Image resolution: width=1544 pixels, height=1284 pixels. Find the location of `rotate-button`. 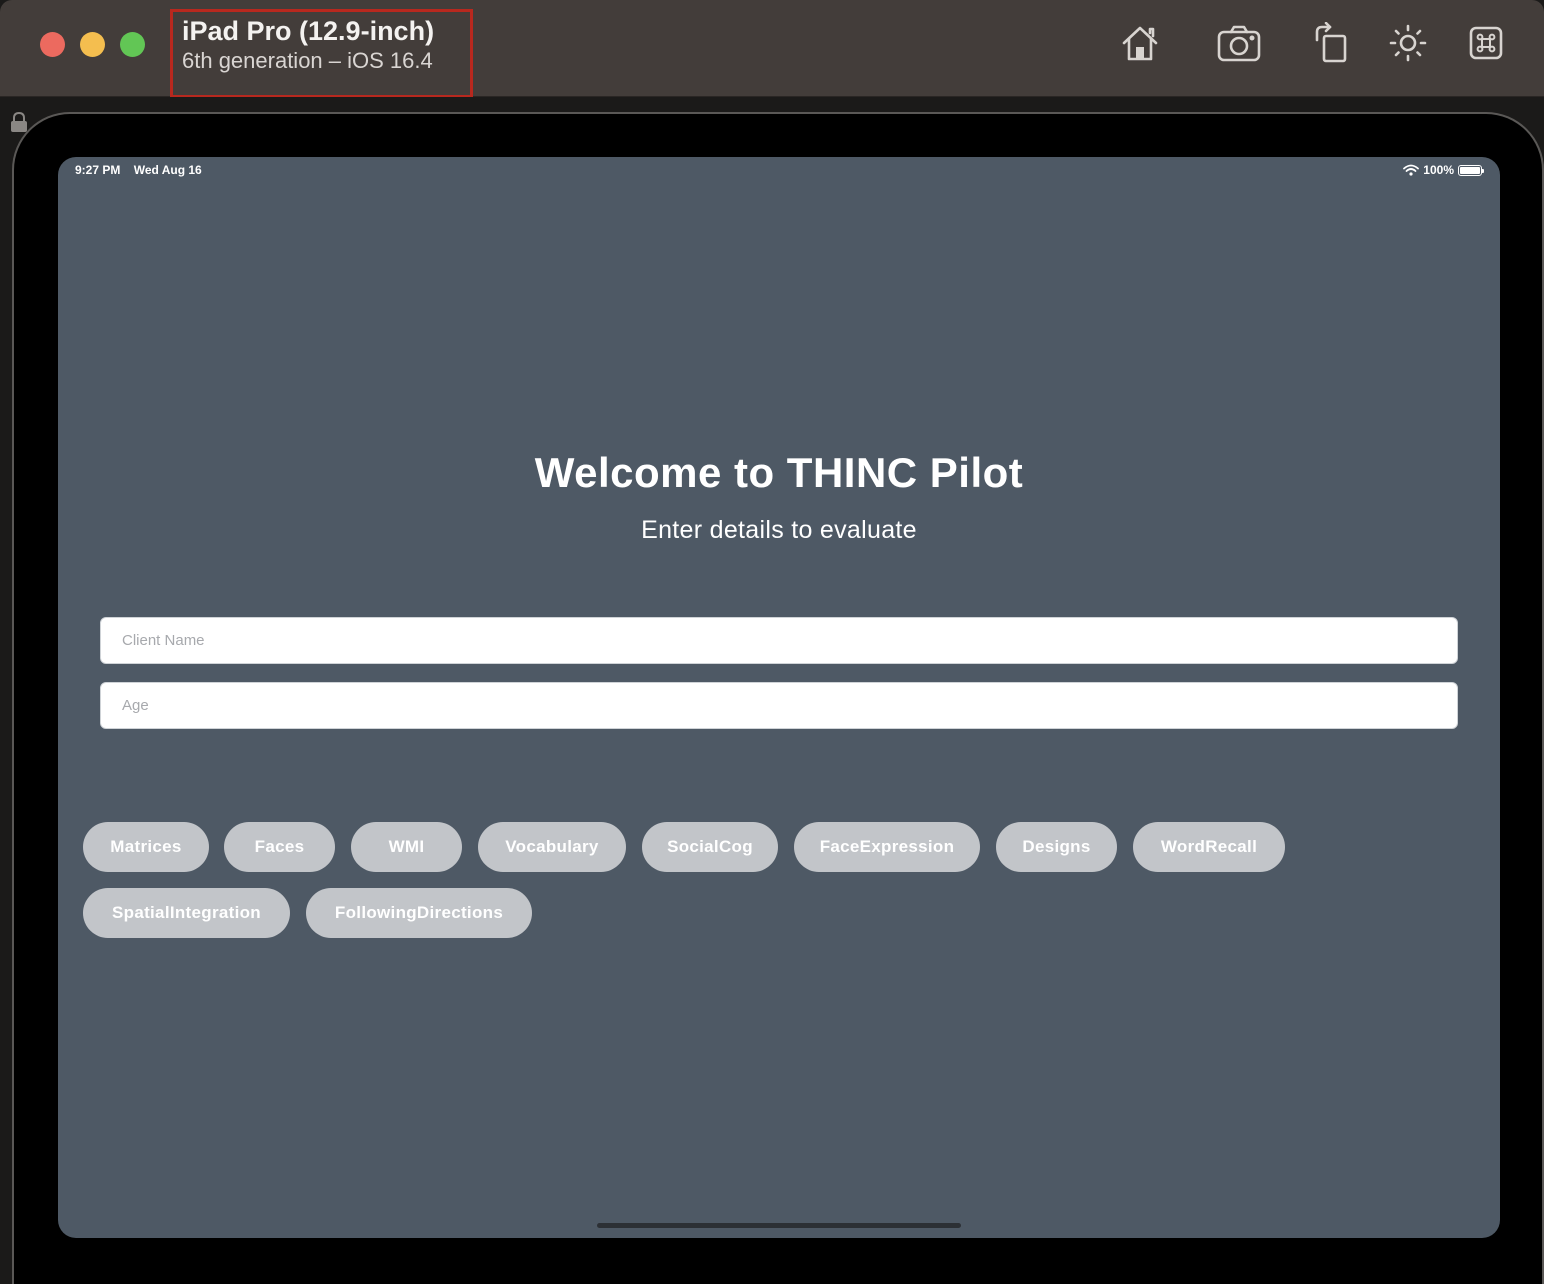

rotate-button is located at coordinates (1330, 43).